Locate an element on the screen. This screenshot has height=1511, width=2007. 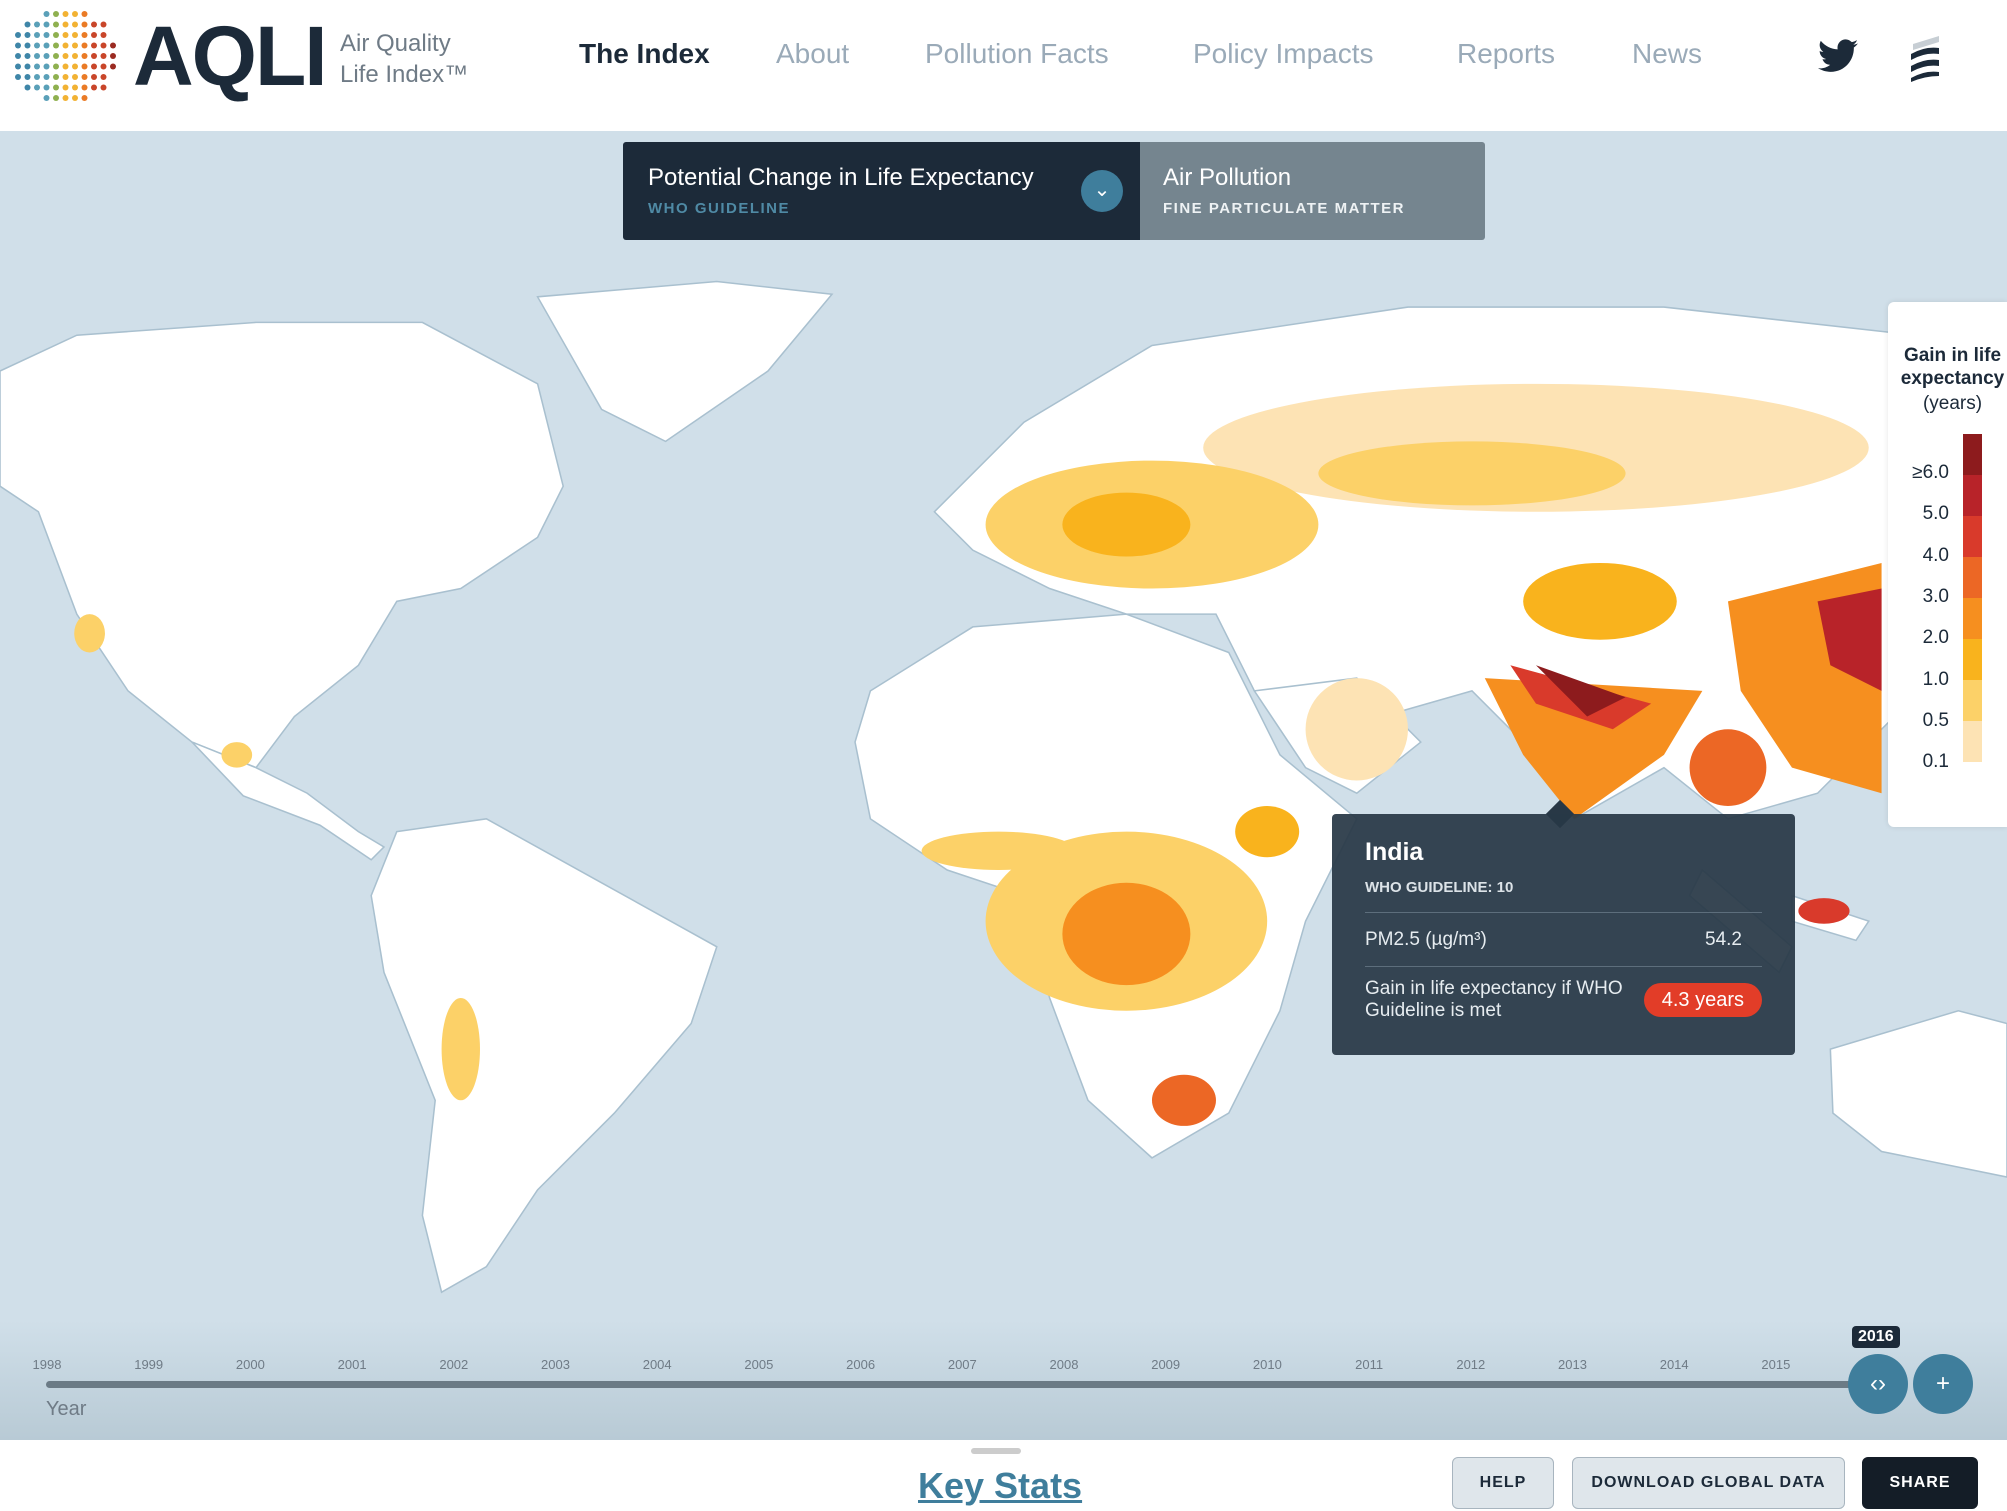
plus-icon: + is located at coordinates (1943, 1384).